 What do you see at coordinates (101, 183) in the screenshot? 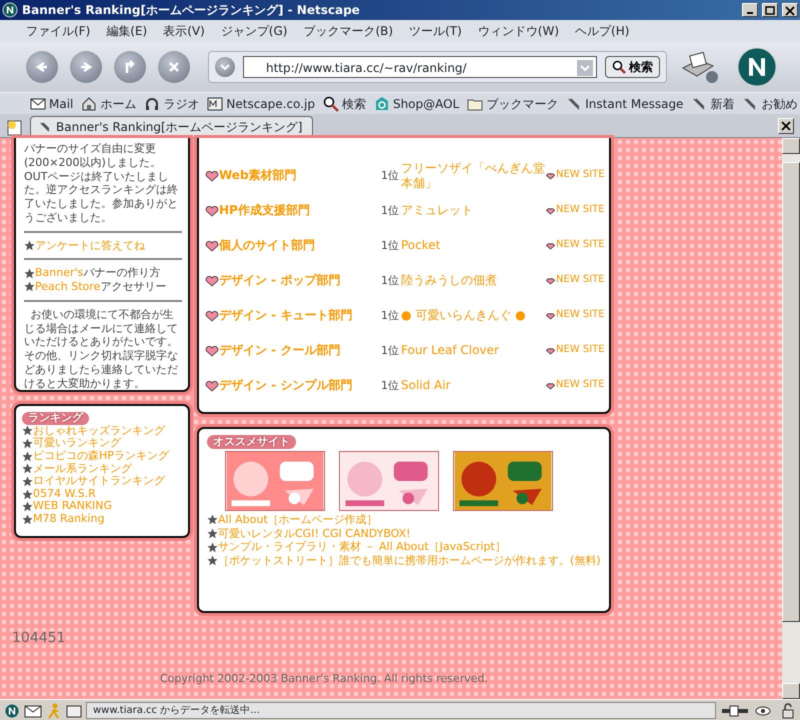
I see `notice-paragraph: バナーのサイズ自由に変更(200×200以内)しました。OUTページは終了いたしました。逆アクセスランキングは終了いたしました。参加ありがとうございました。` at bounding box center [101, 183].